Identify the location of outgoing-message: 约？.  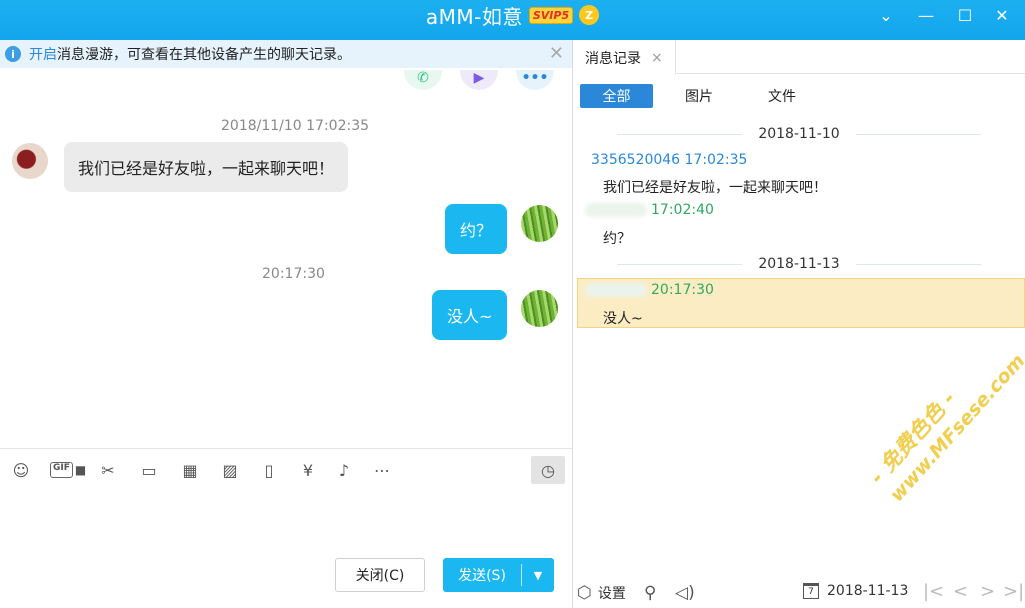
(476, 229).